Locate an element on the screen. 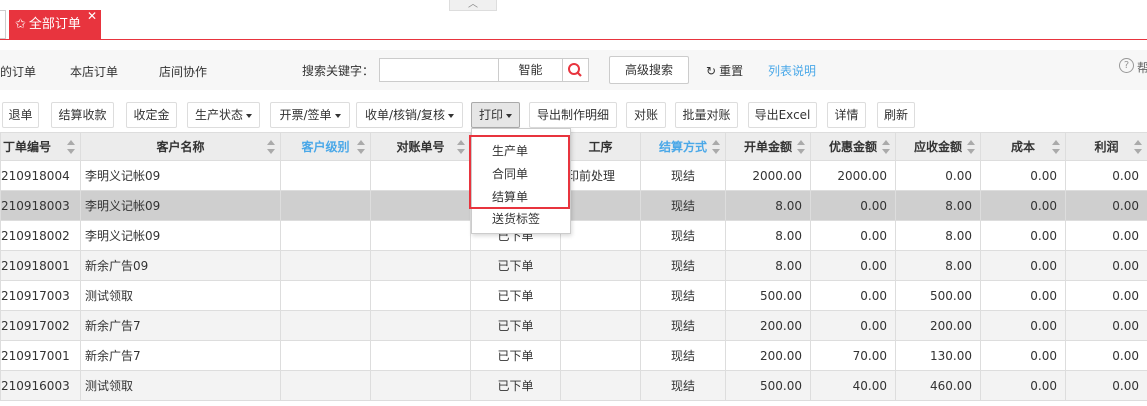 This screenshot has width=1147, height=406. col-header-label: 结算方式 is located at coordinates (682, 147).